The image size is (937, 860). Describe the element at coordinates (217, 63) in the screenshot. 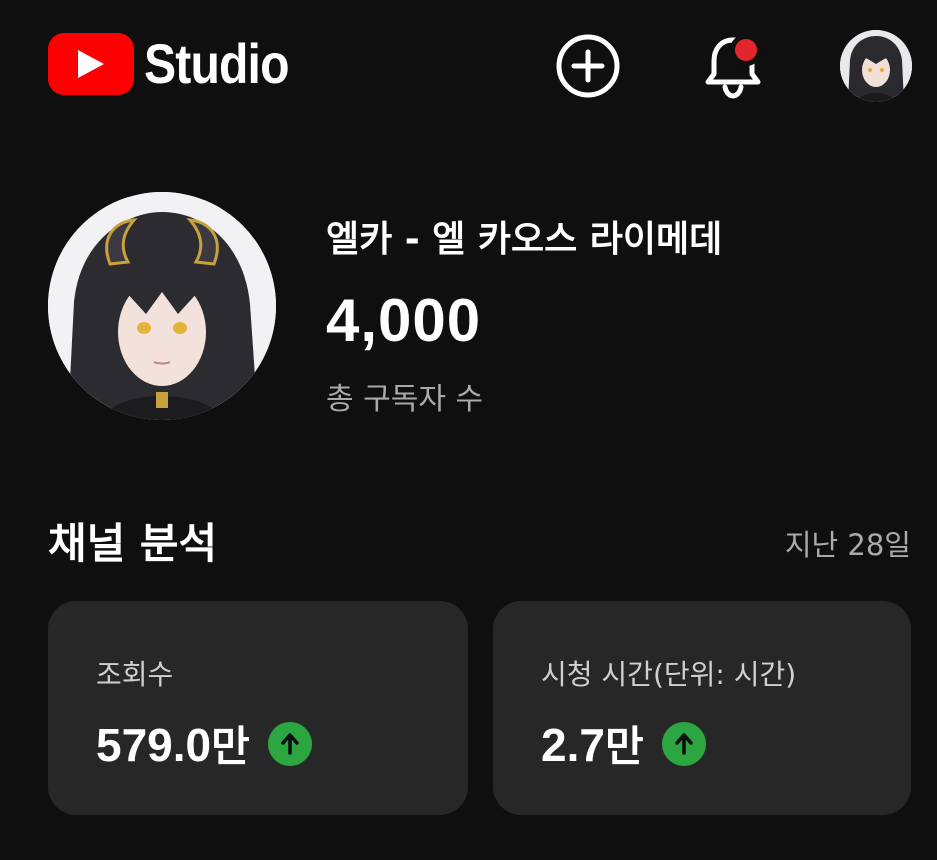

I see `logo-text: Studio` at that location.